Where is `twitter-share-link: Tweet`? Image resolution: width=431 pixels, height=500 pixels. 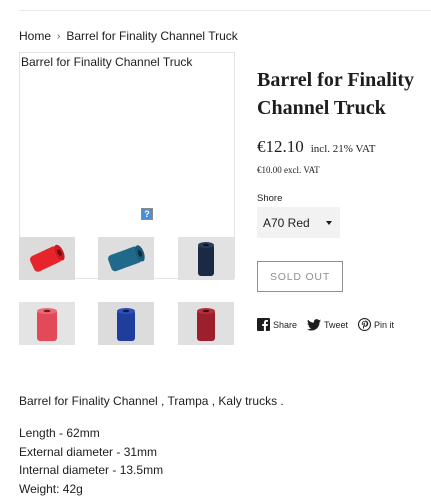 twitter-share-link: Tweet is located at coordinates (328, 324).